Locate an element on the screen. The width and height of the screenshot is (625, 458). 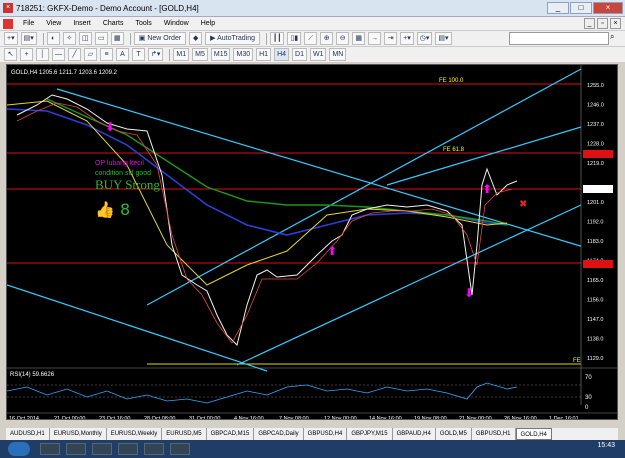
autotrading-icon: ▶ is located at coordinates (213, 38).